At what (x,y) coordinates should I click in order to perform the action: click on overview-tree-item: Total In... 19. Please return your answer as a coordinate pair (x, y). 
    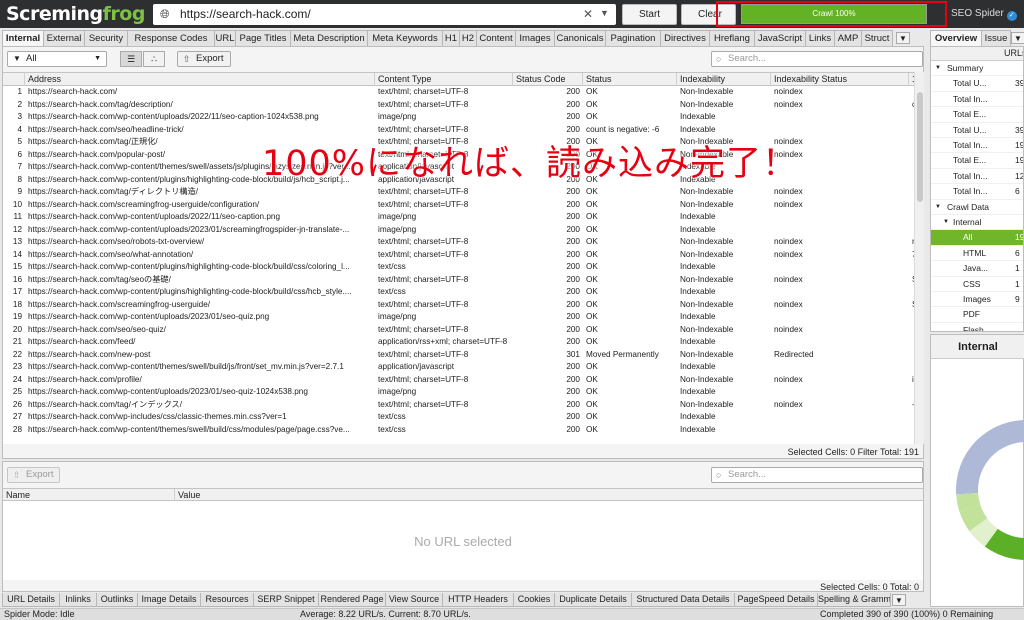
    Looking at the image, I should click on (977, 146).